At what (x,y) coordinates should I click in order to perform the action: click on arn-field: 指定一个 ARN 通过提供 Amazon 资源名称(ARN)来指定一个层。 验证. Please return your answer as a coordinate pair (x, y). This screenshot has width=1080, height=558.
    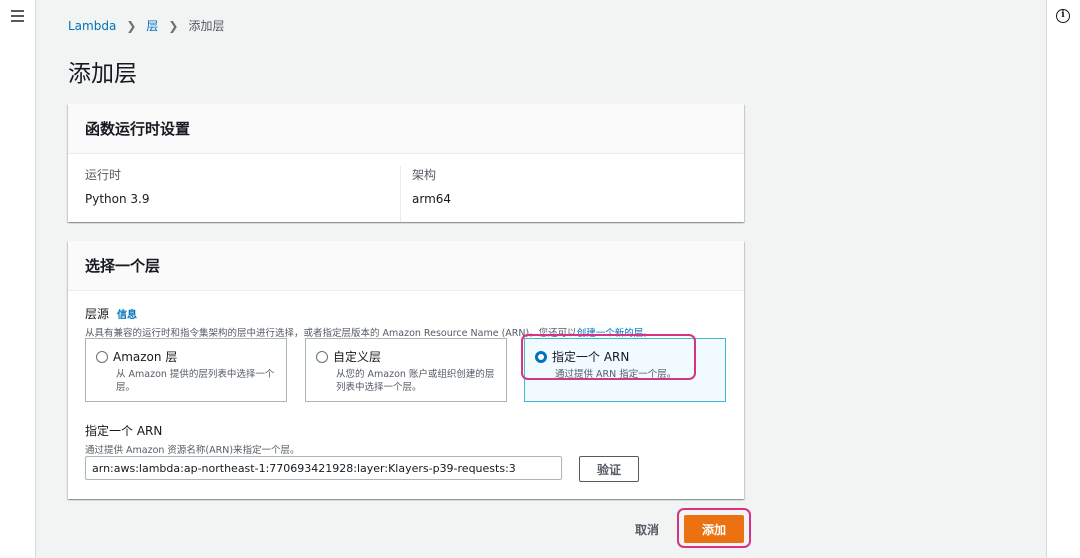
    Looking at the image, I should click on (406, 452).